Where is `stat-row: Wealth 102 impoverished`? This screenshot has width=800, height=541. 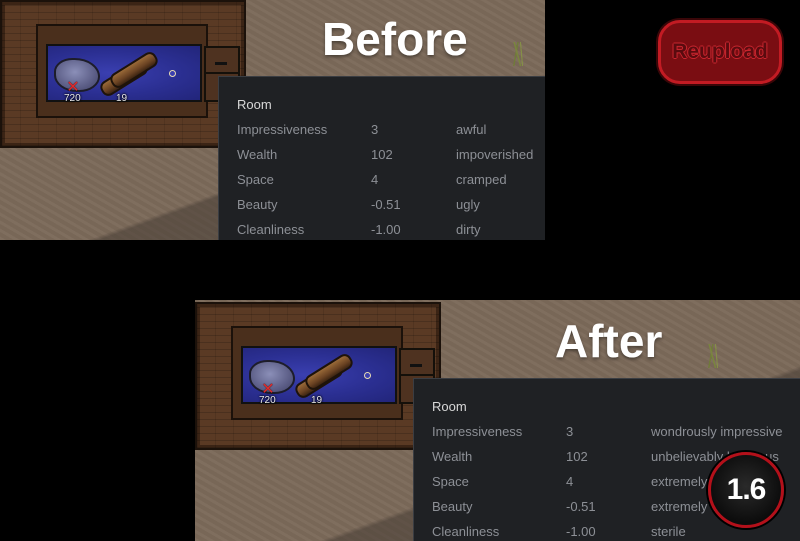 stat-row: Wealth 102 impoverished is located at coordinates (382, 157).